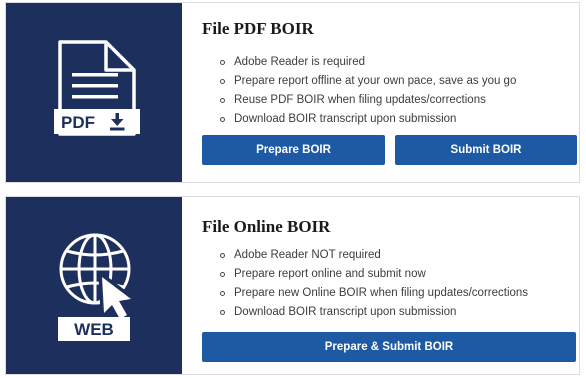  What do you see at coordinates (266, 226) in the screenshot?
I see `web-card-title: File Online BOIR` at bounding box center [266, 226].